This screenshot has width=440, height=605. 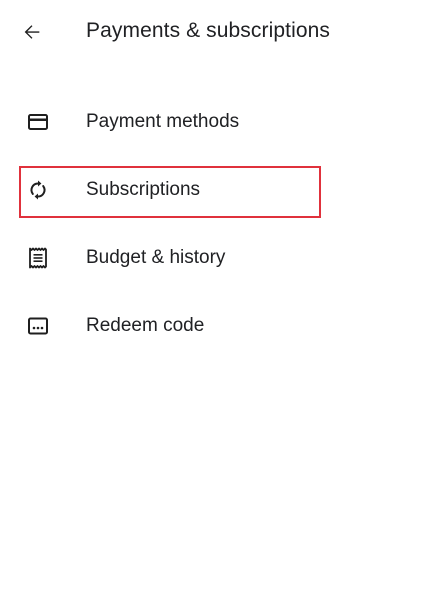 I want to click on highlight-box, so click(x=170, y=192).